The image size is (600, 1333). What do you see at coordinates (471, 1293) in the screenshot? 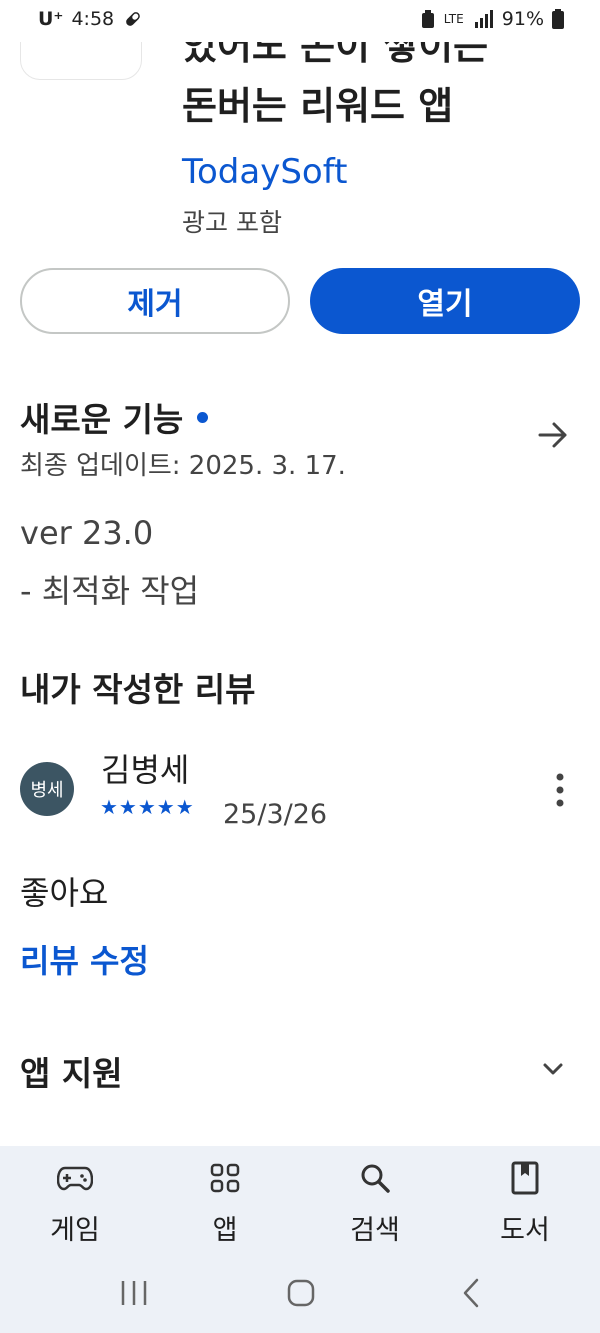
I see `back-icon` at bounding box center [471, 1293].